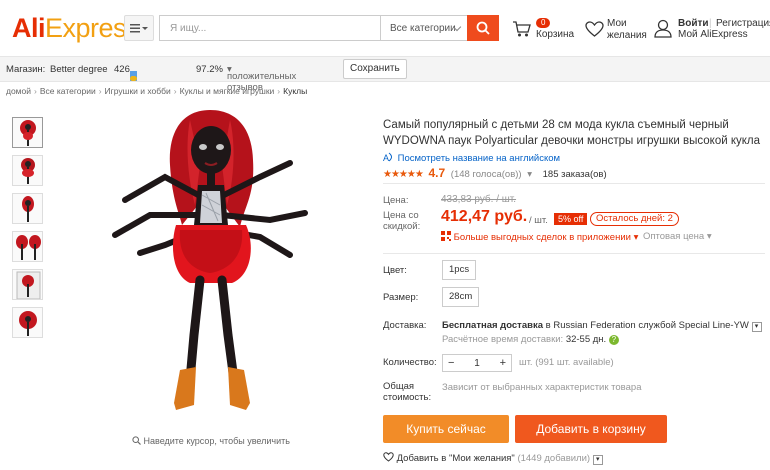 The image size is (770, 470). What do you see at coordinates (530, 339) in the screenshot?
I see `delivery-time: Расчётное время доставки: 32-55 дн. ?` at bounding box center [530, 339].